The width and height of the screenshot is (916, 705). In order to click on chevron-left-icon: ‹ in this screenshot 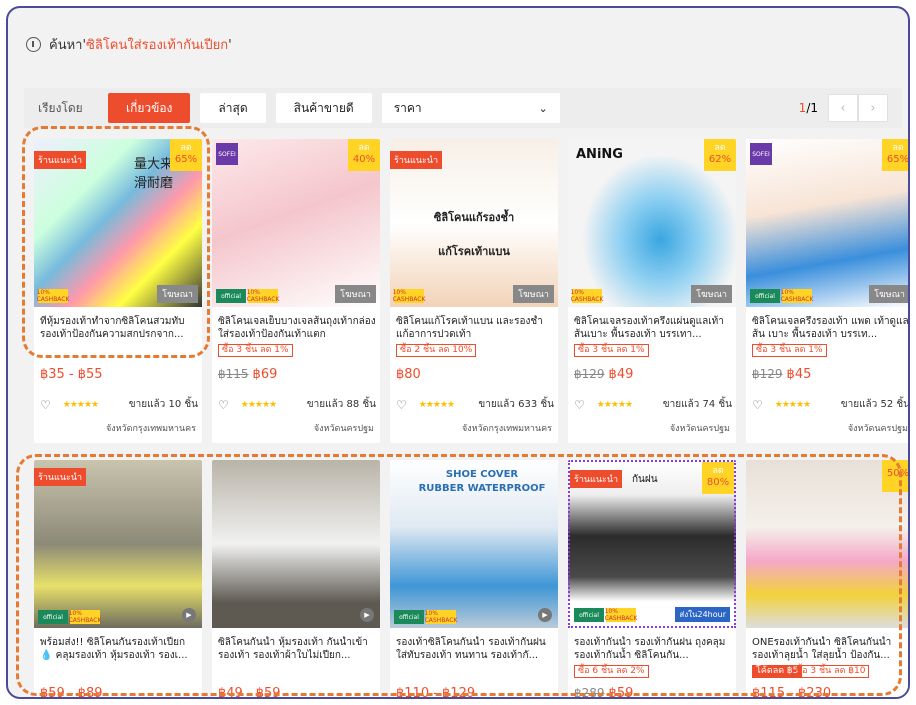, I will do `click(843, 108)`.